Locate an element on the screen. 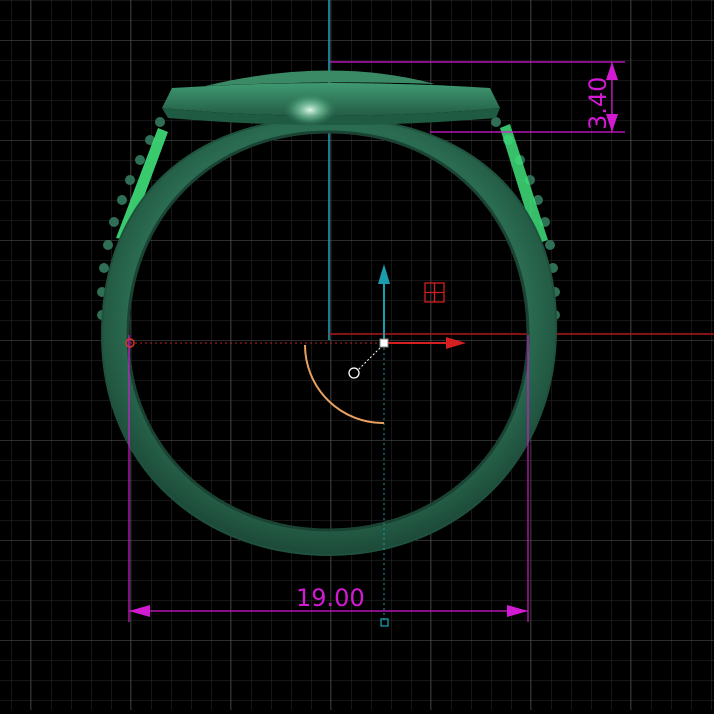 The width and height of the screenshot is (714, 714). width-label: 19.00 is located at coordinates (330, 598).